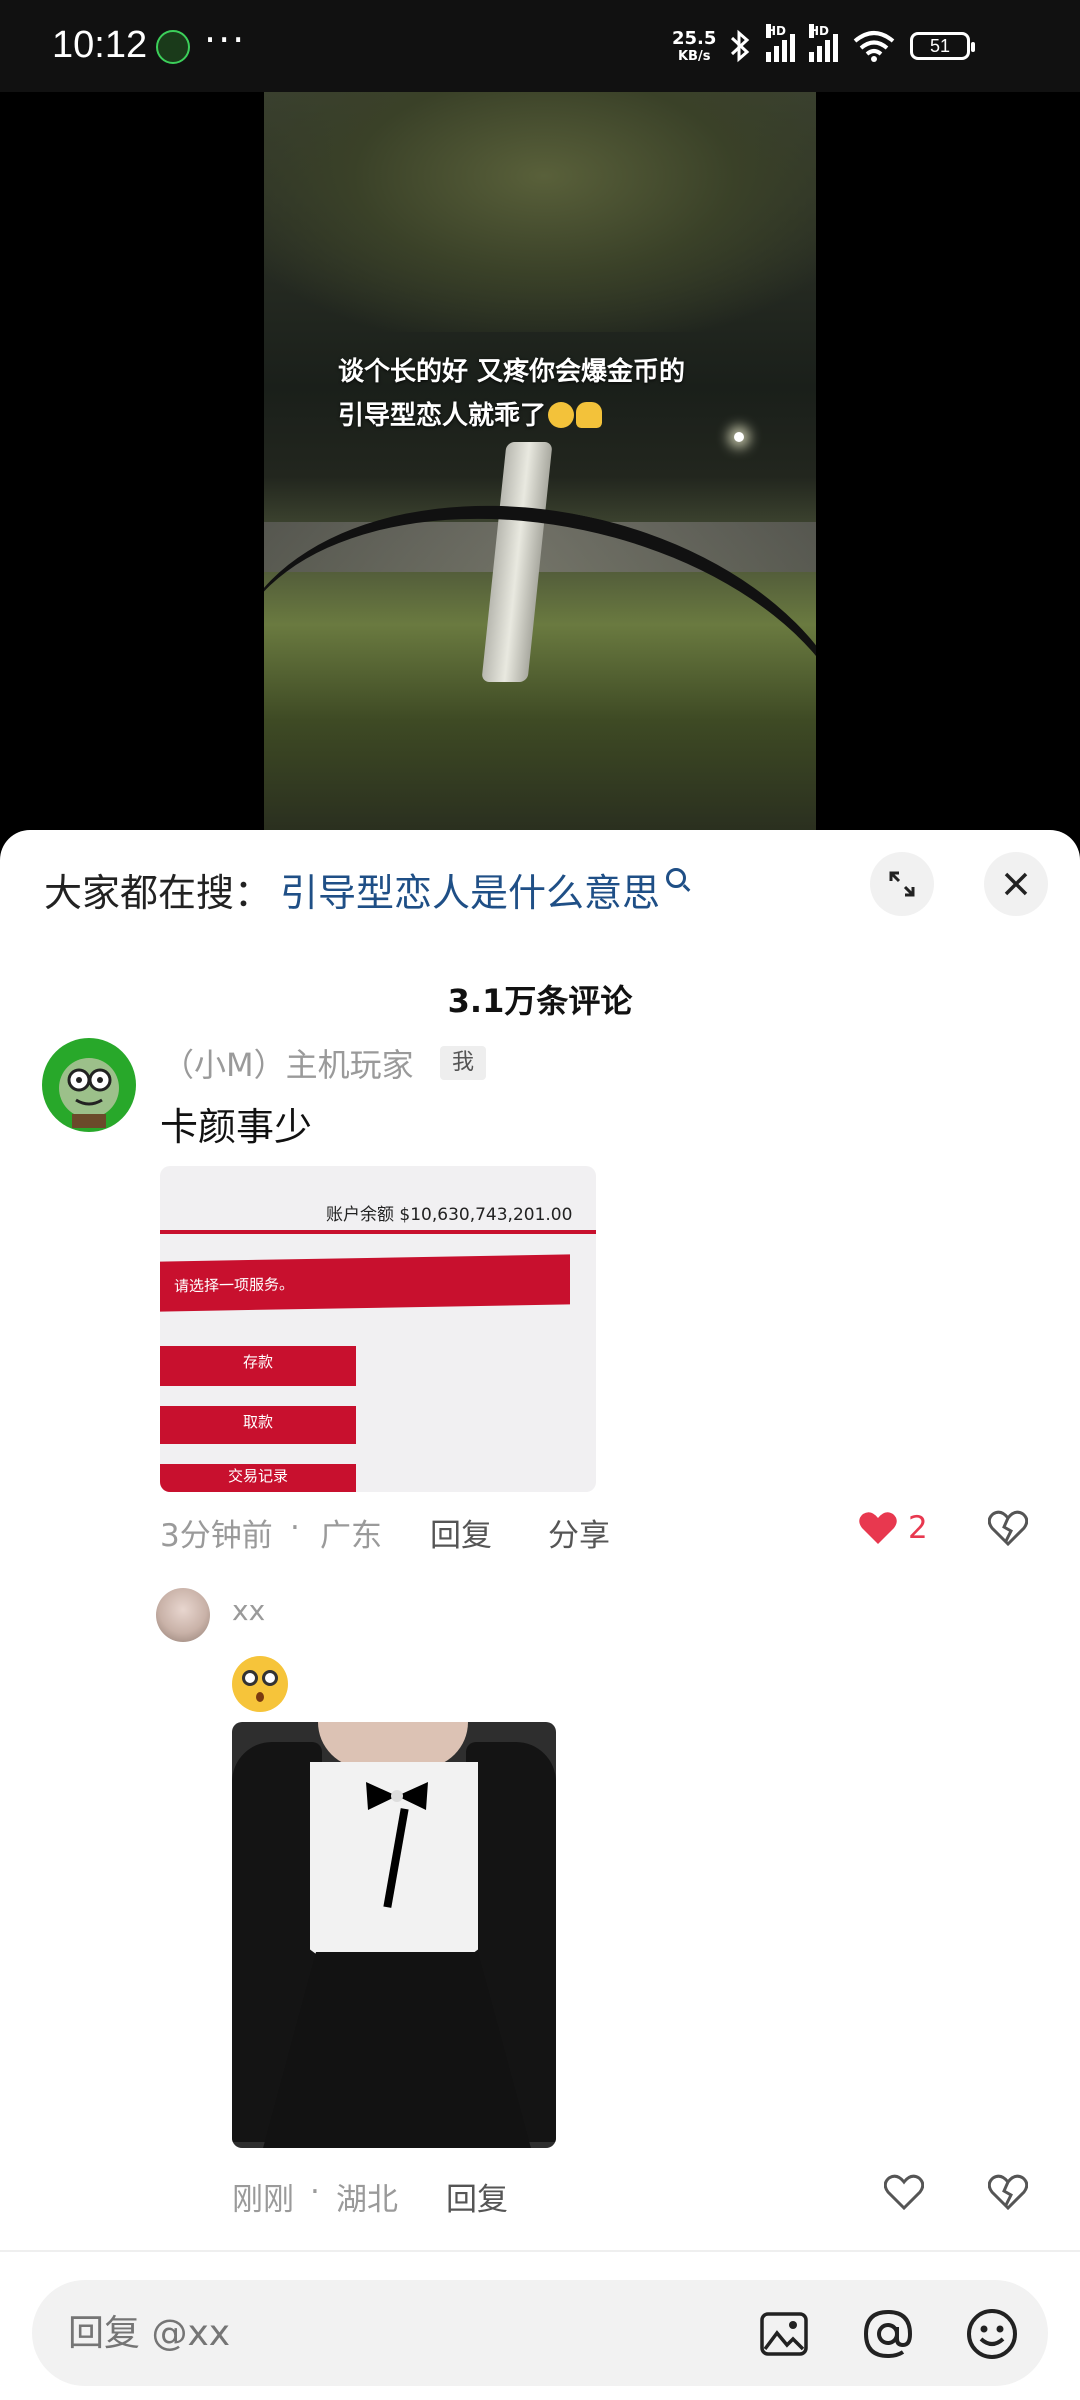  What do you see at coordinates (694, 38) in the screenshot?
I see `network-speed-value: 25.5` at bounding box center [694, 38].